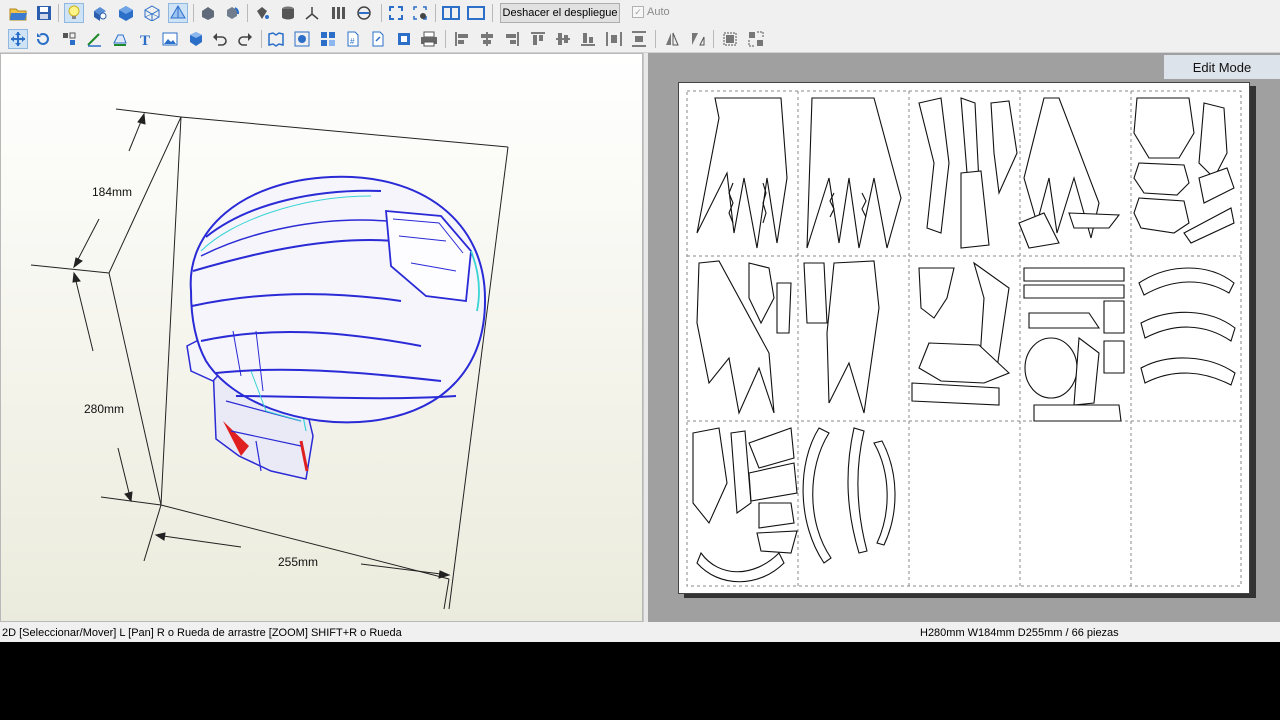 The width and height of the screenshot is (1280, 720). I want to click on zoom-select-icon, so click(420, 13).